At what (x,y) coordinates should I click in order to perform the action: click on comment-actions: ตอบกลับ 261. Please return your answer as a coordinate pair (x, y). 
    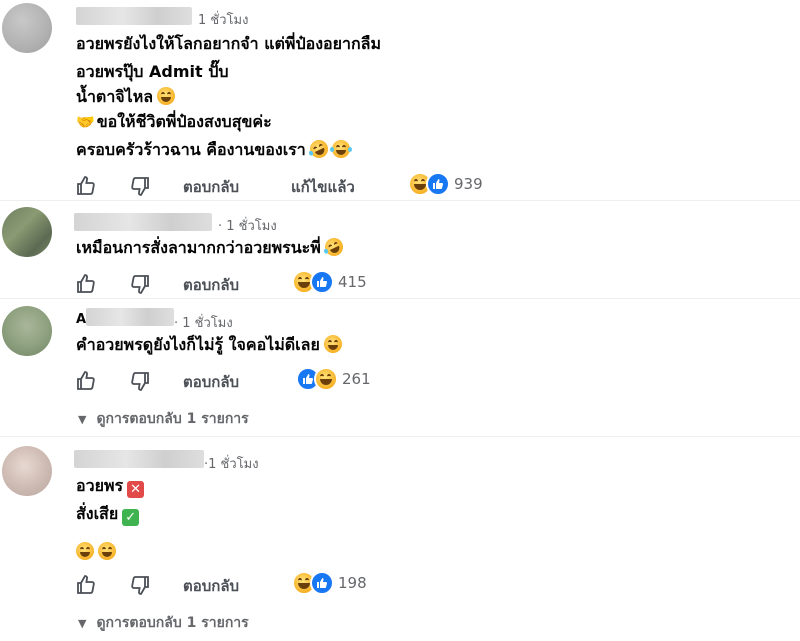
    Looking at the image, I should click on (234, 380).